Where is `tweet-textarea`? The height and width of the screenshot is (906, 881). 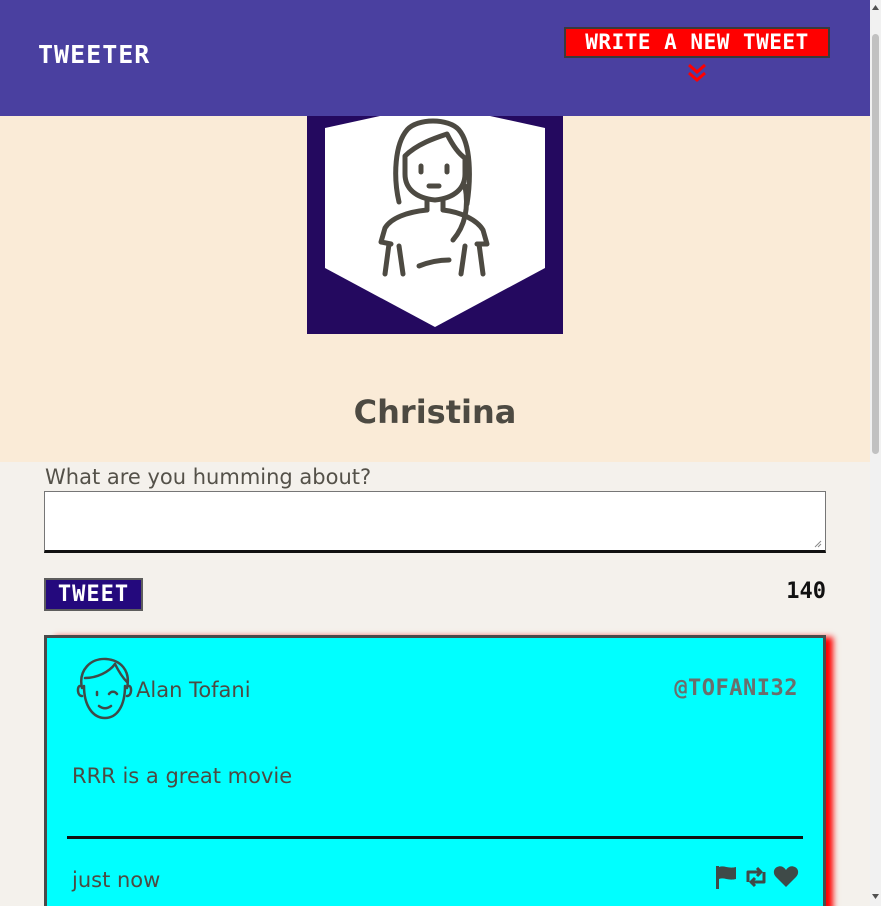 tweet-textarea is located at coordinates (435, 522).